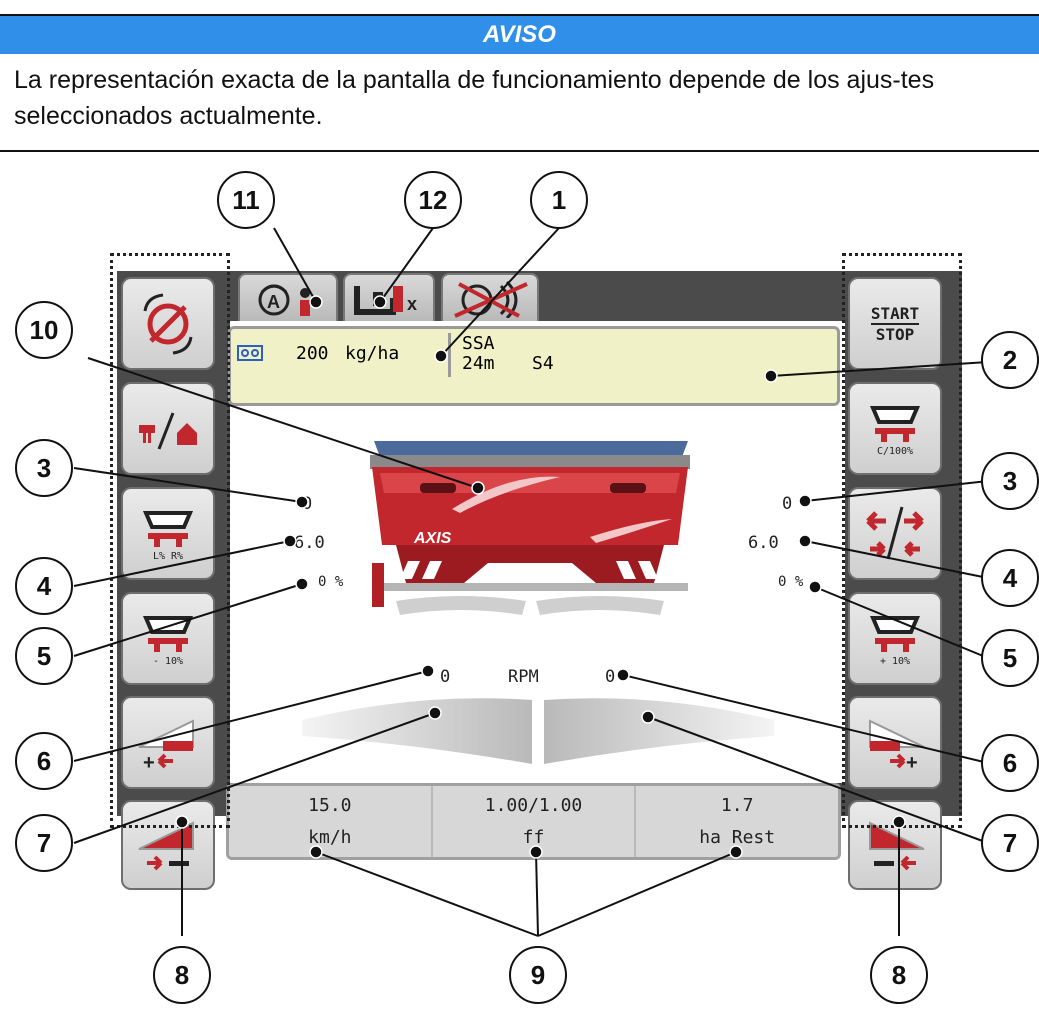  I want to click on callout-3-right: 3, so click(1010, 481).